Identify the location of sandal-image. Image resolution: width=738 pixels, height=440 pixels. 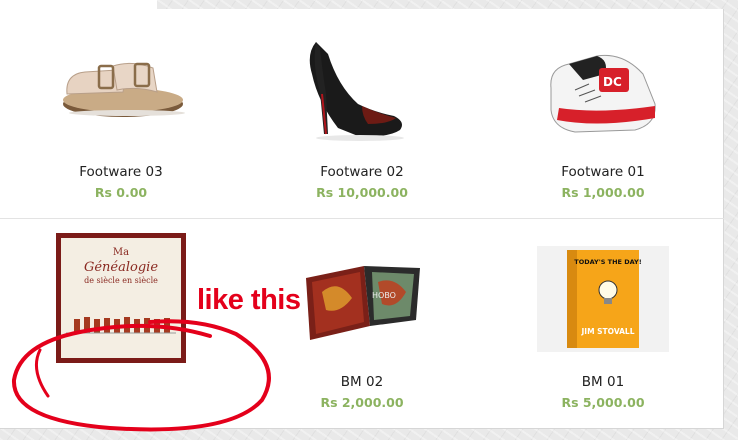
(121, 88).